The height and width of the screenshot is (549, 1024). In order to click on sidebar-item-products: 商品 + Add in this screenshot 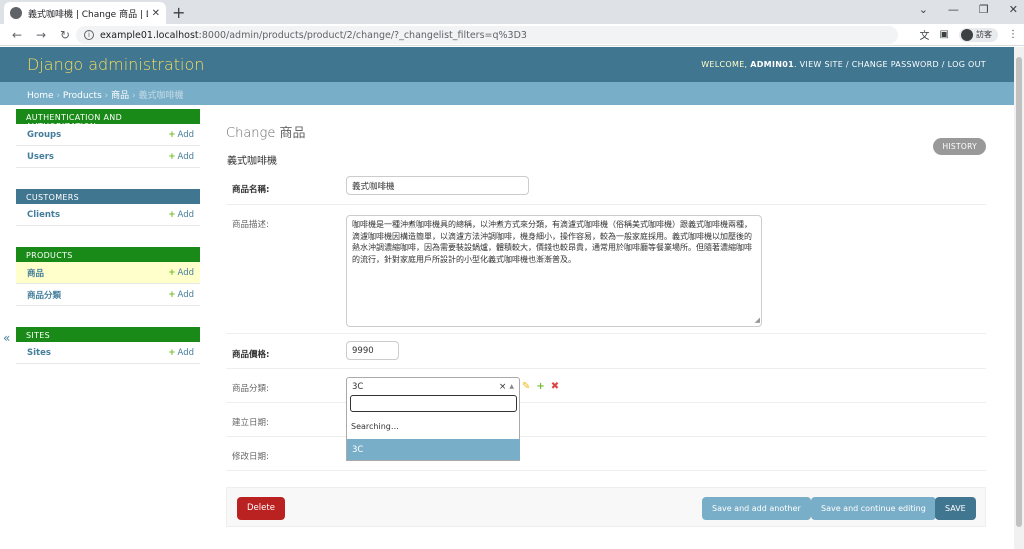, I will do `click(108, 273)`.